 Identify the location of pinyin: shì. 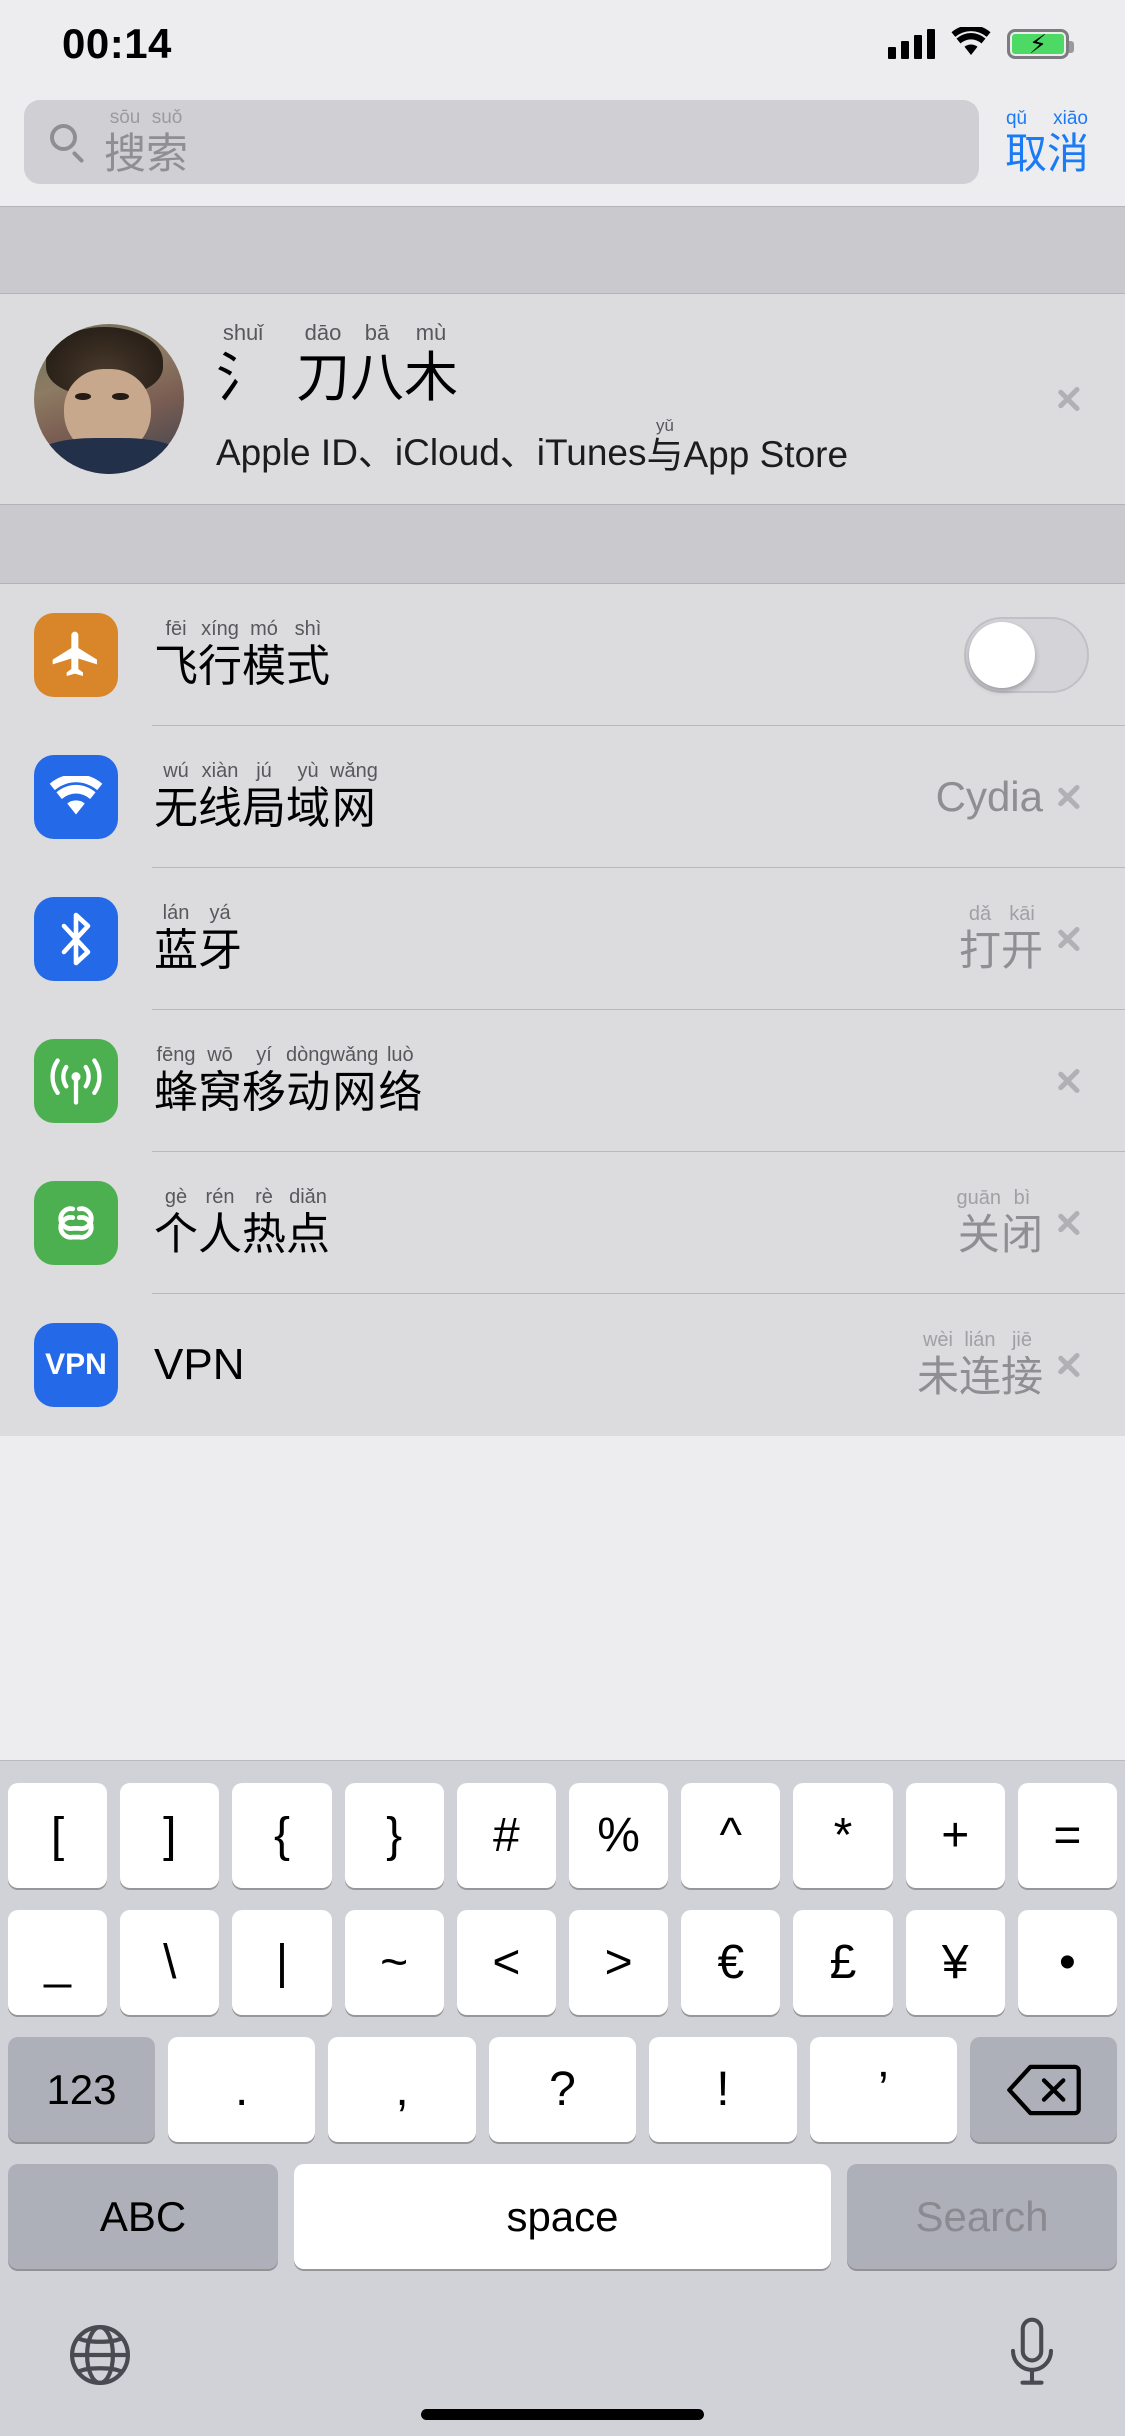
(308, 628).